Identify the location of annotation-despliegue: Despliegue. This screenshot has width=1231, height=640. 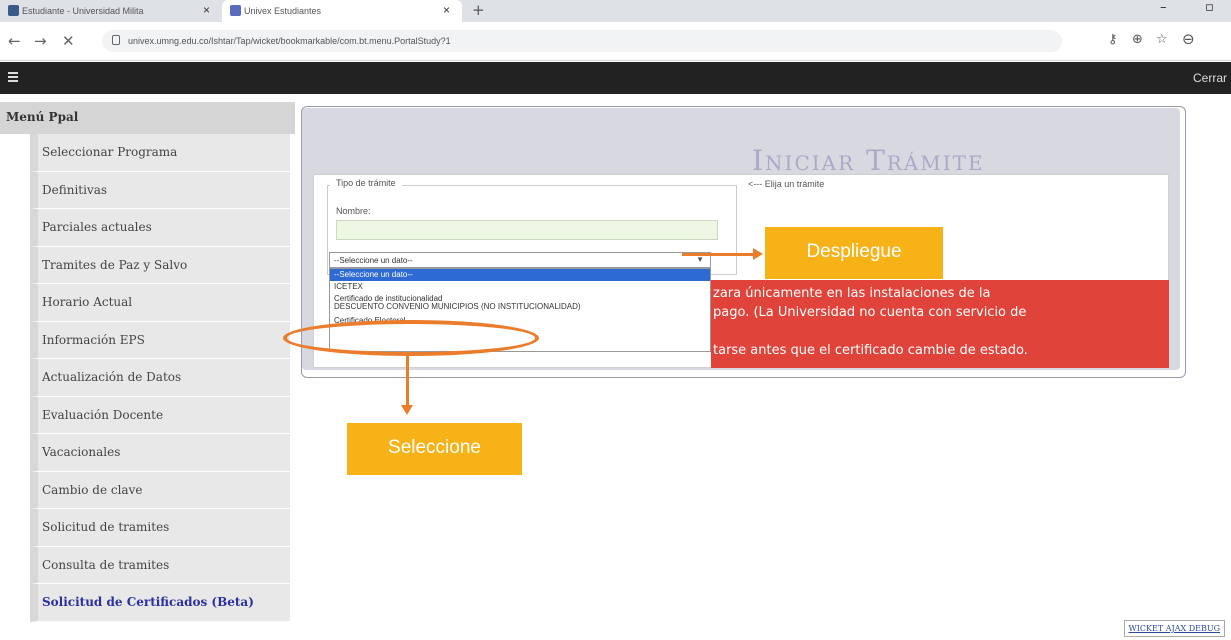
(854, 253).